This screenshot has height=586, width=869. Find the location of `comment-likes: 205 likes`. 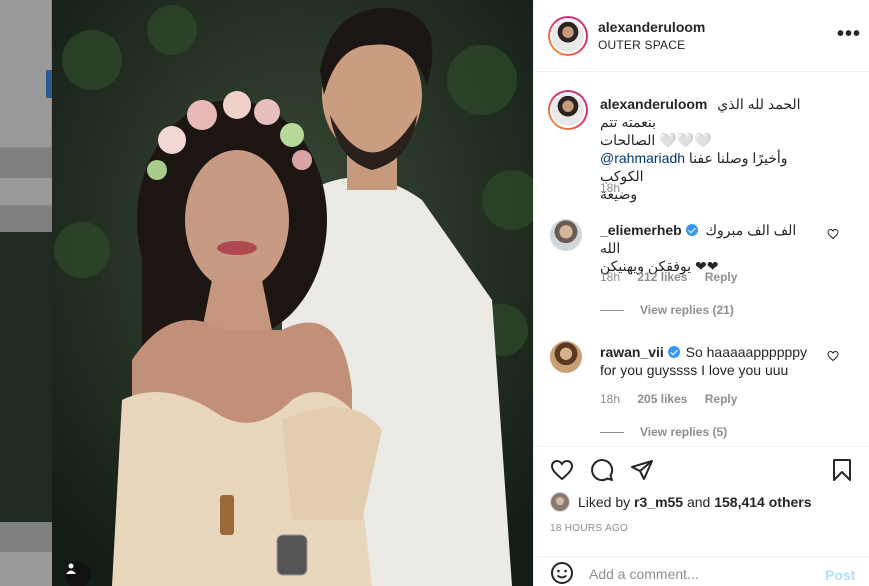

comment-likes: 205 likes is located at coordinates (662, 399).